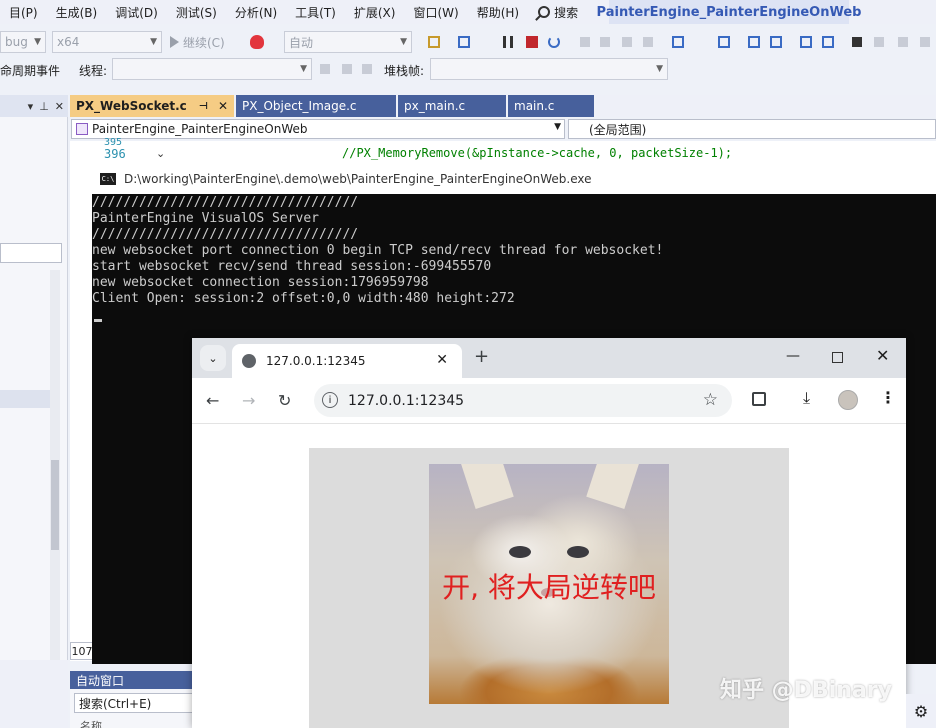 The image size is (936, 728). I want to click on tab-px-websocket: PX_WebSocket.c ⊣ ✕, so click(152, 106).